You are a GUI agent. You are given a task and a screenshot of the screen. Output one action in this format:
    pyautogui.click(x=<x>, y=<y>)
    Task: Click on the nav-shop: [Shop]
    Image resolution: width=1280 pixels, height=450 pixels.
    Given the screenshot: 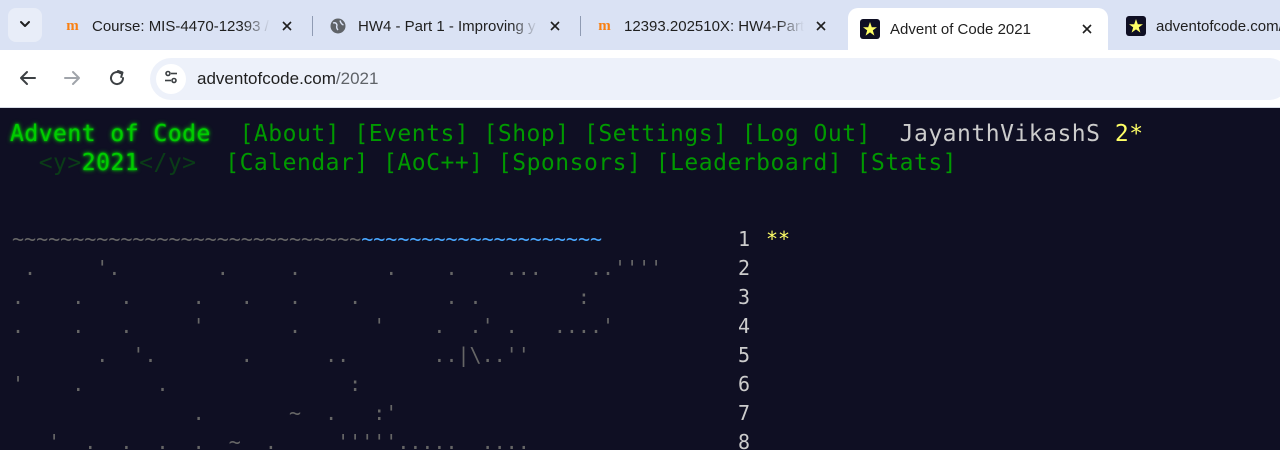 What is the action you would take?
    pyautogui.click(x=527, y=134)
    